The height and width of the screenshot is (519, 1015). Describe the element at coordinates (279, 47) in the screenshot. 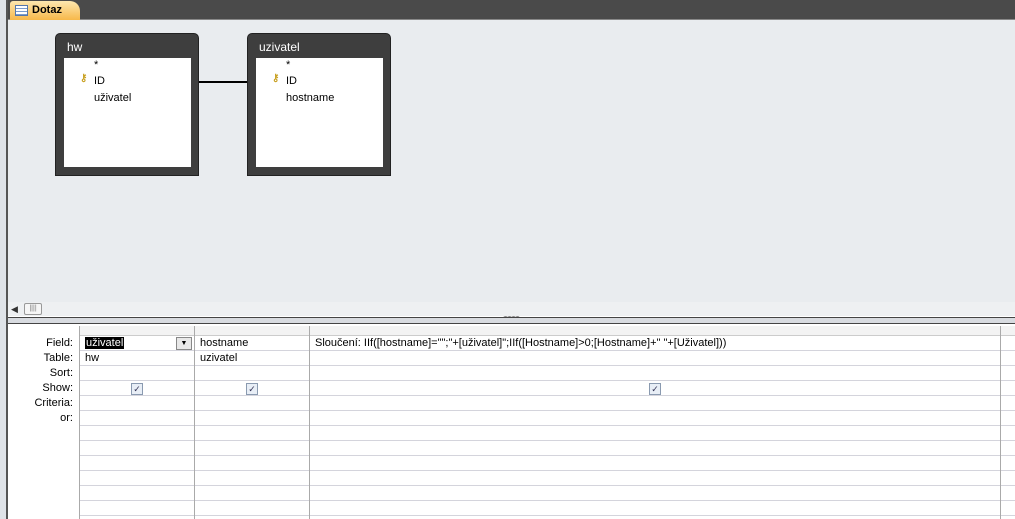

I see `table-title: uzivatel` at that location.